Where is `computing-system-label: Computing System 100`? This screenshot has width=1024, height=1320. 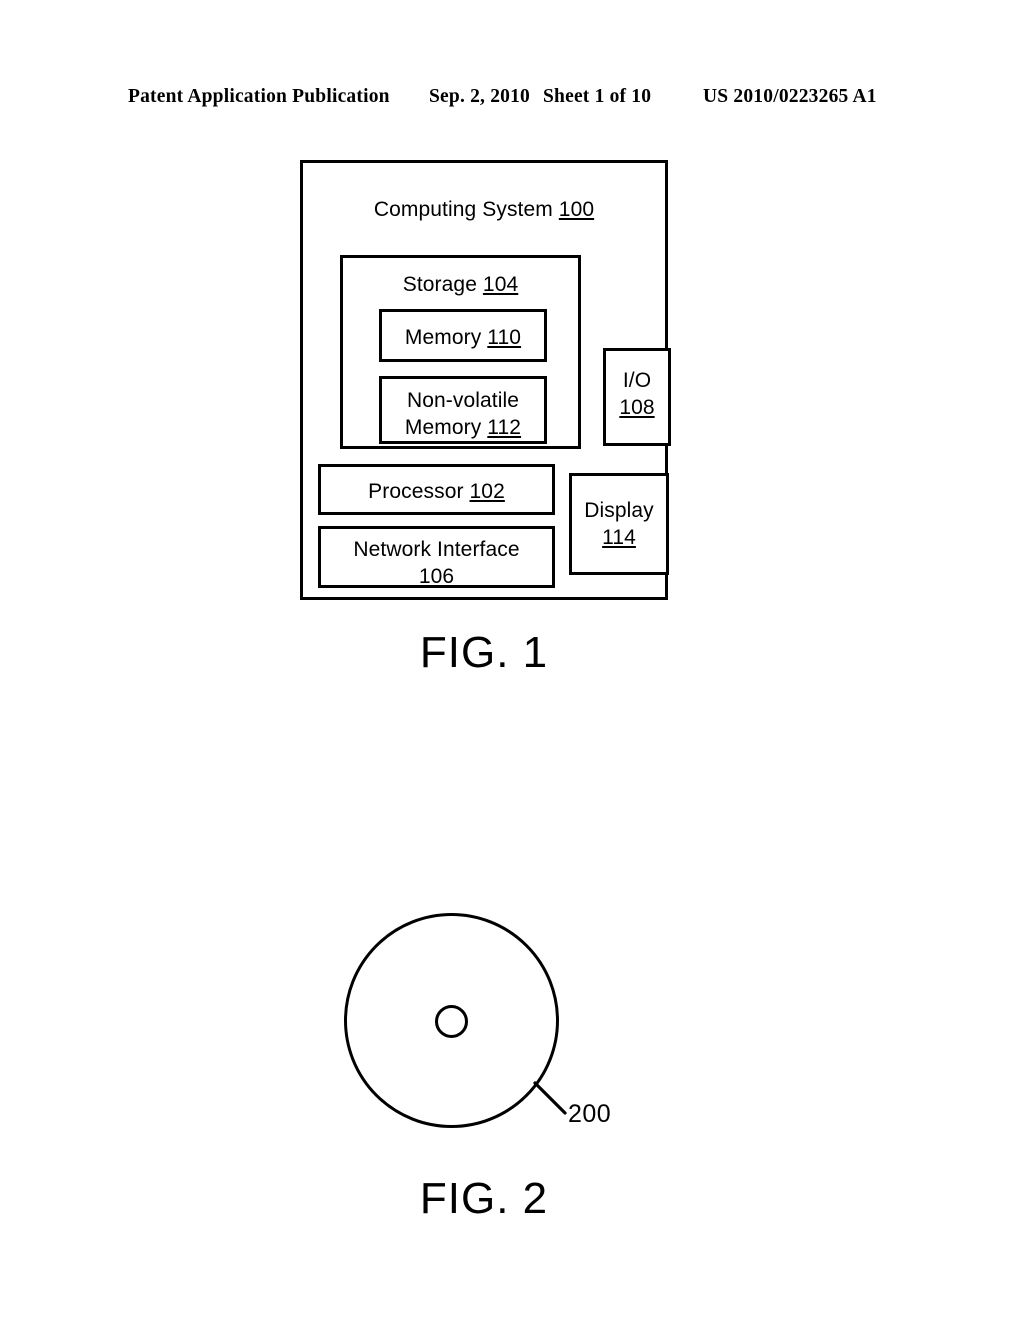
computing-system-label: Computing System 100 is located at coordinates (484, 209).